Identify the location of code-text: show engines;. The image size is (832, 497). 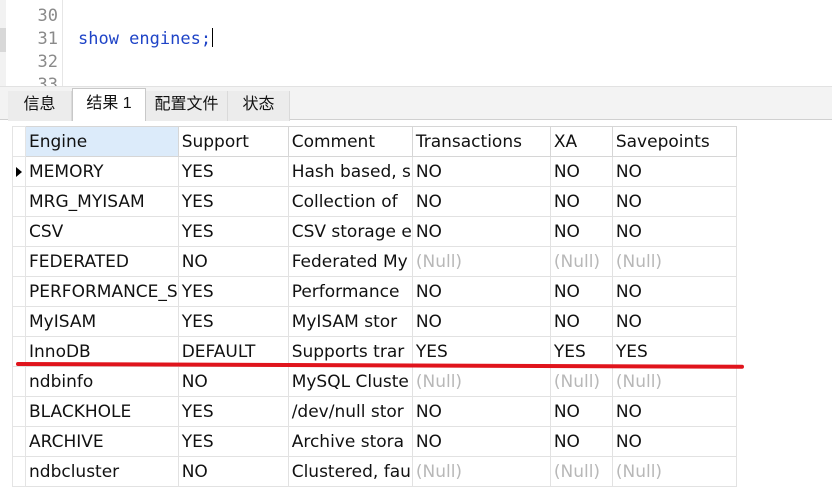
(146, 39).